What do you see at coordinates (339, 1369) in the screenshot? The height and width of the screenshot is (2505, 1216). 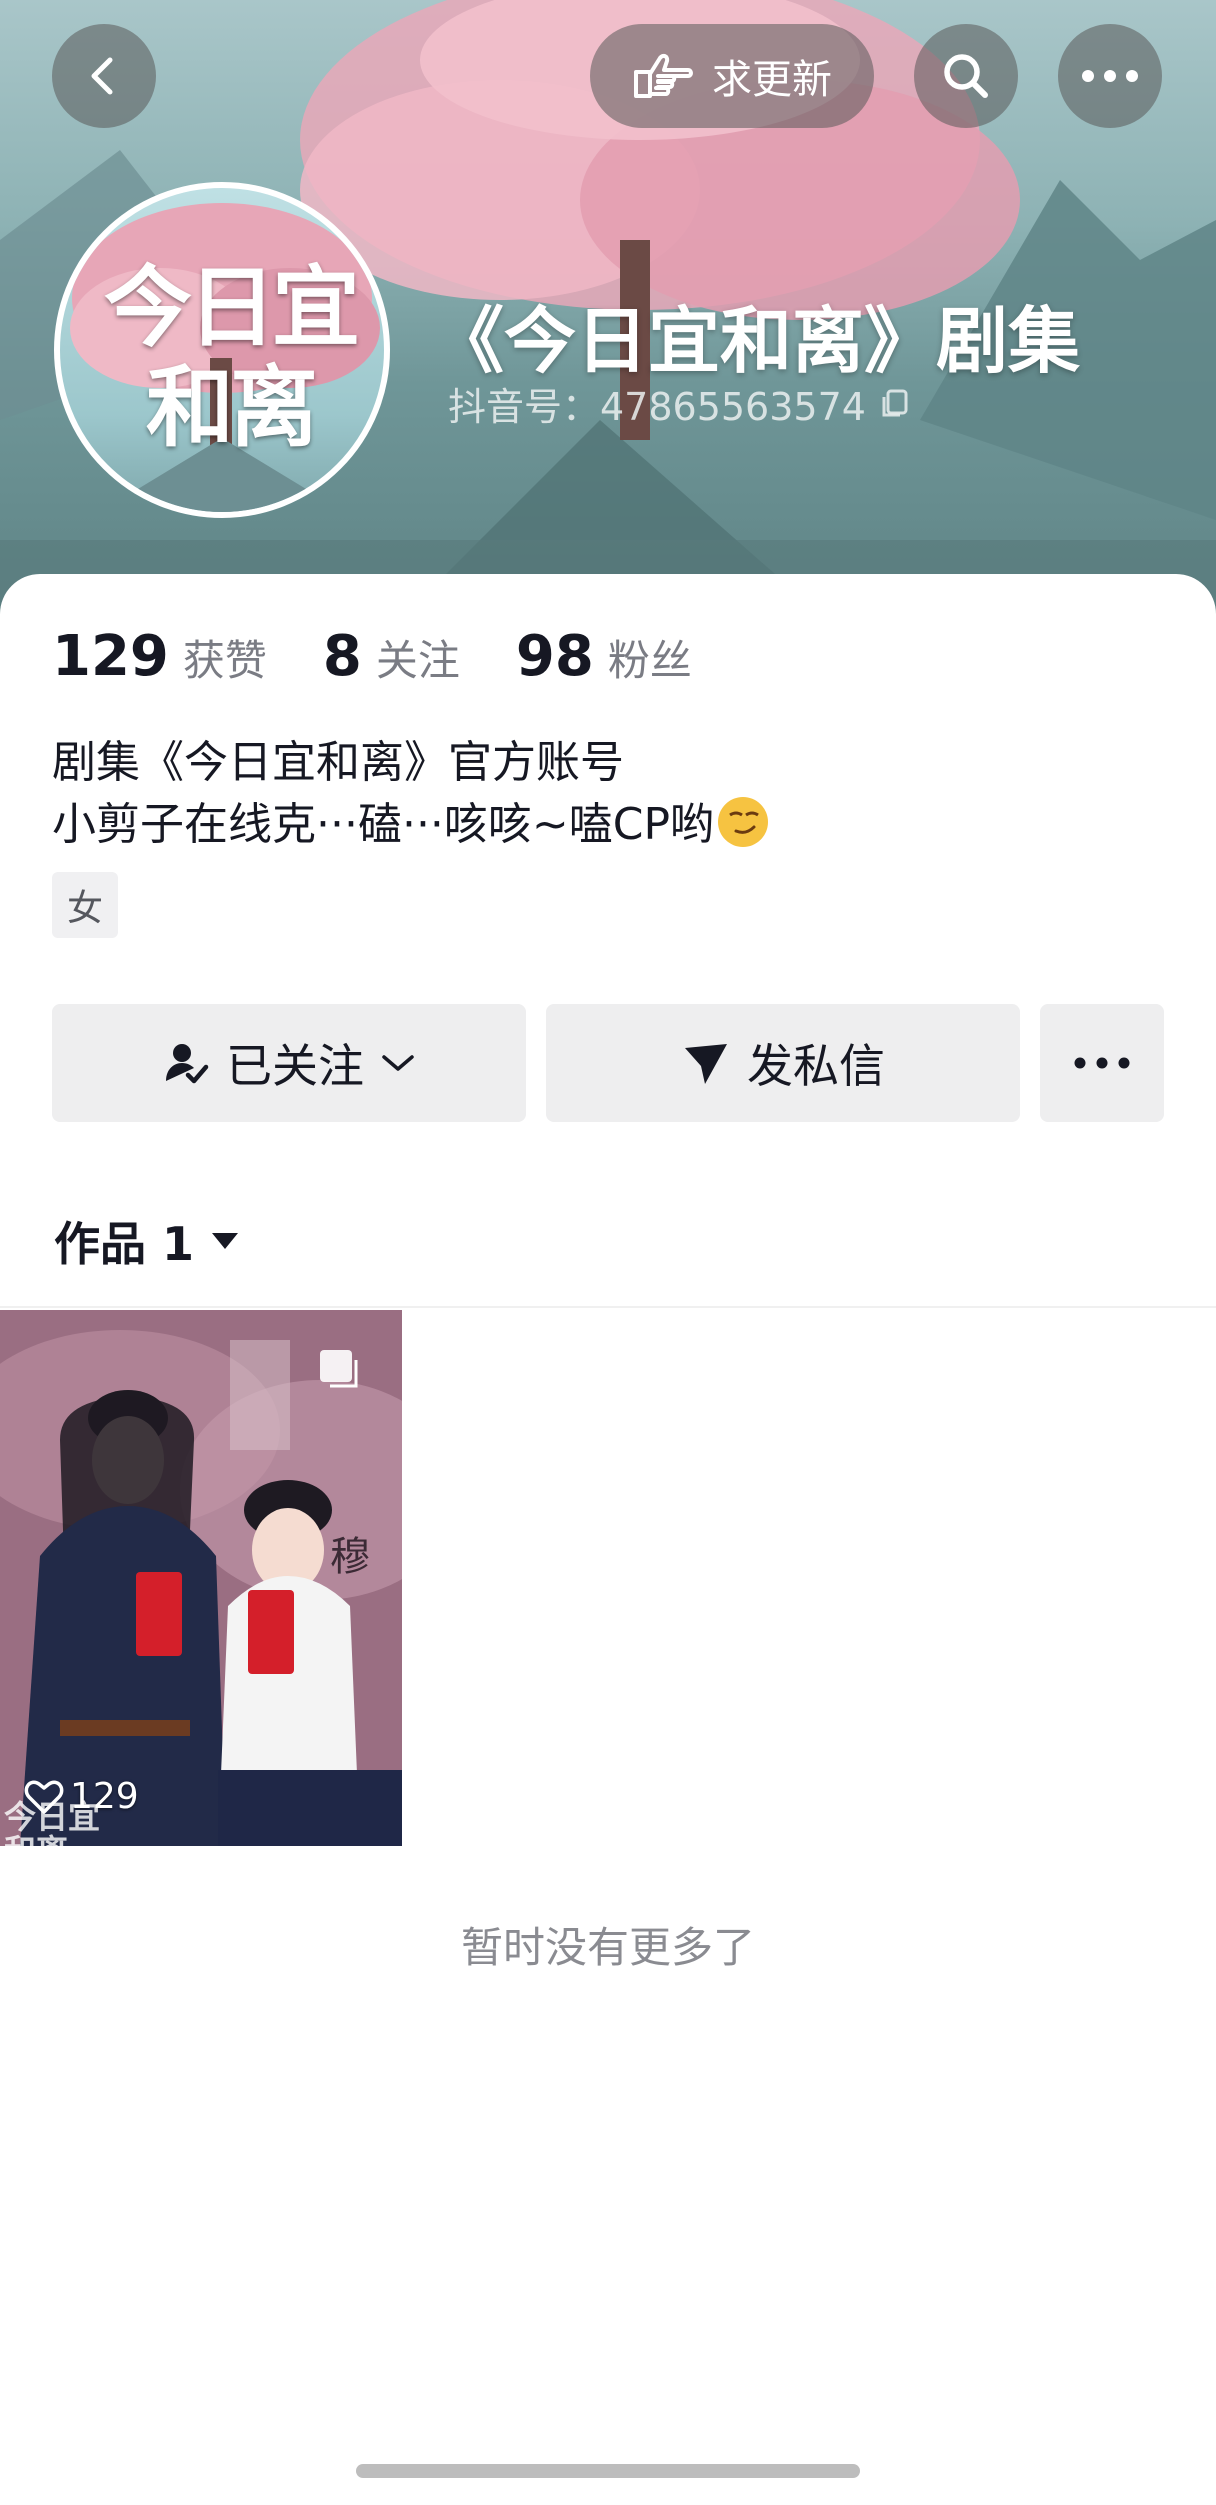 I see `select-box-icon` at bounding box center [339, 1369].